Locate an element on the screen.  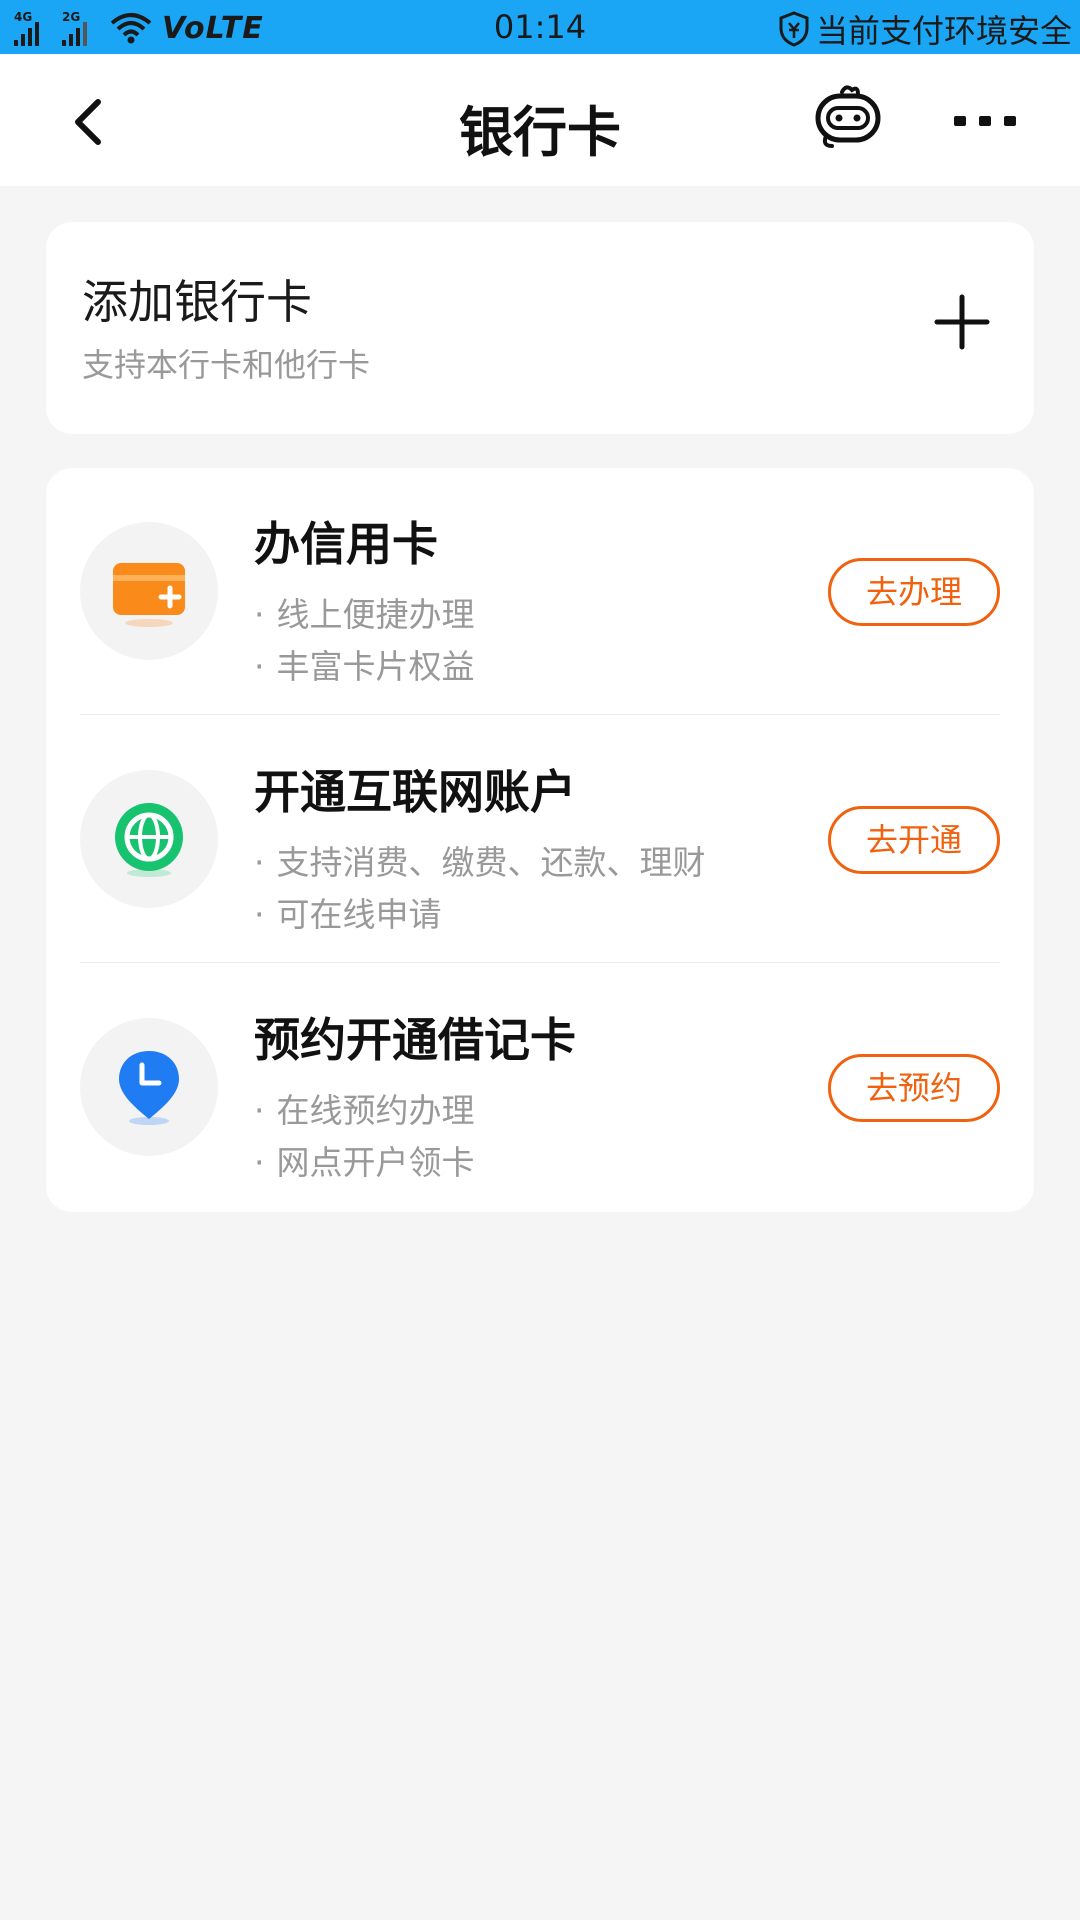
service-title: 办信用卡 is located at coordinates (346, 544).